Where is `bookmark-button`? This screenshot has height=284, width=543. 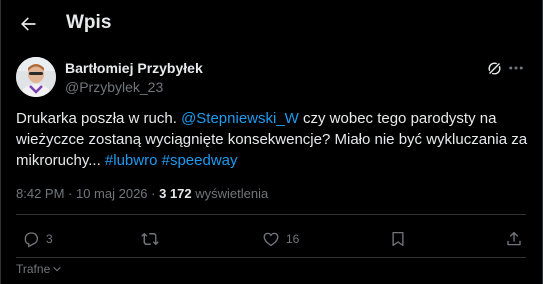 bookmark-button is located at coordinates (398, 239).